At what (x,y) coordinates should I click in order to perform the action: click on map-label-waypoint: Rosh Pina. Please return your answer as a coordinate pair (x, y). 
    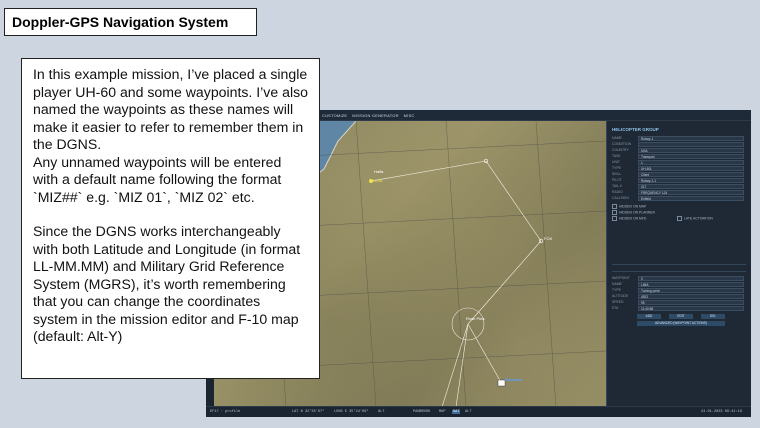
    Looking at the image, I should click on (475, 318).